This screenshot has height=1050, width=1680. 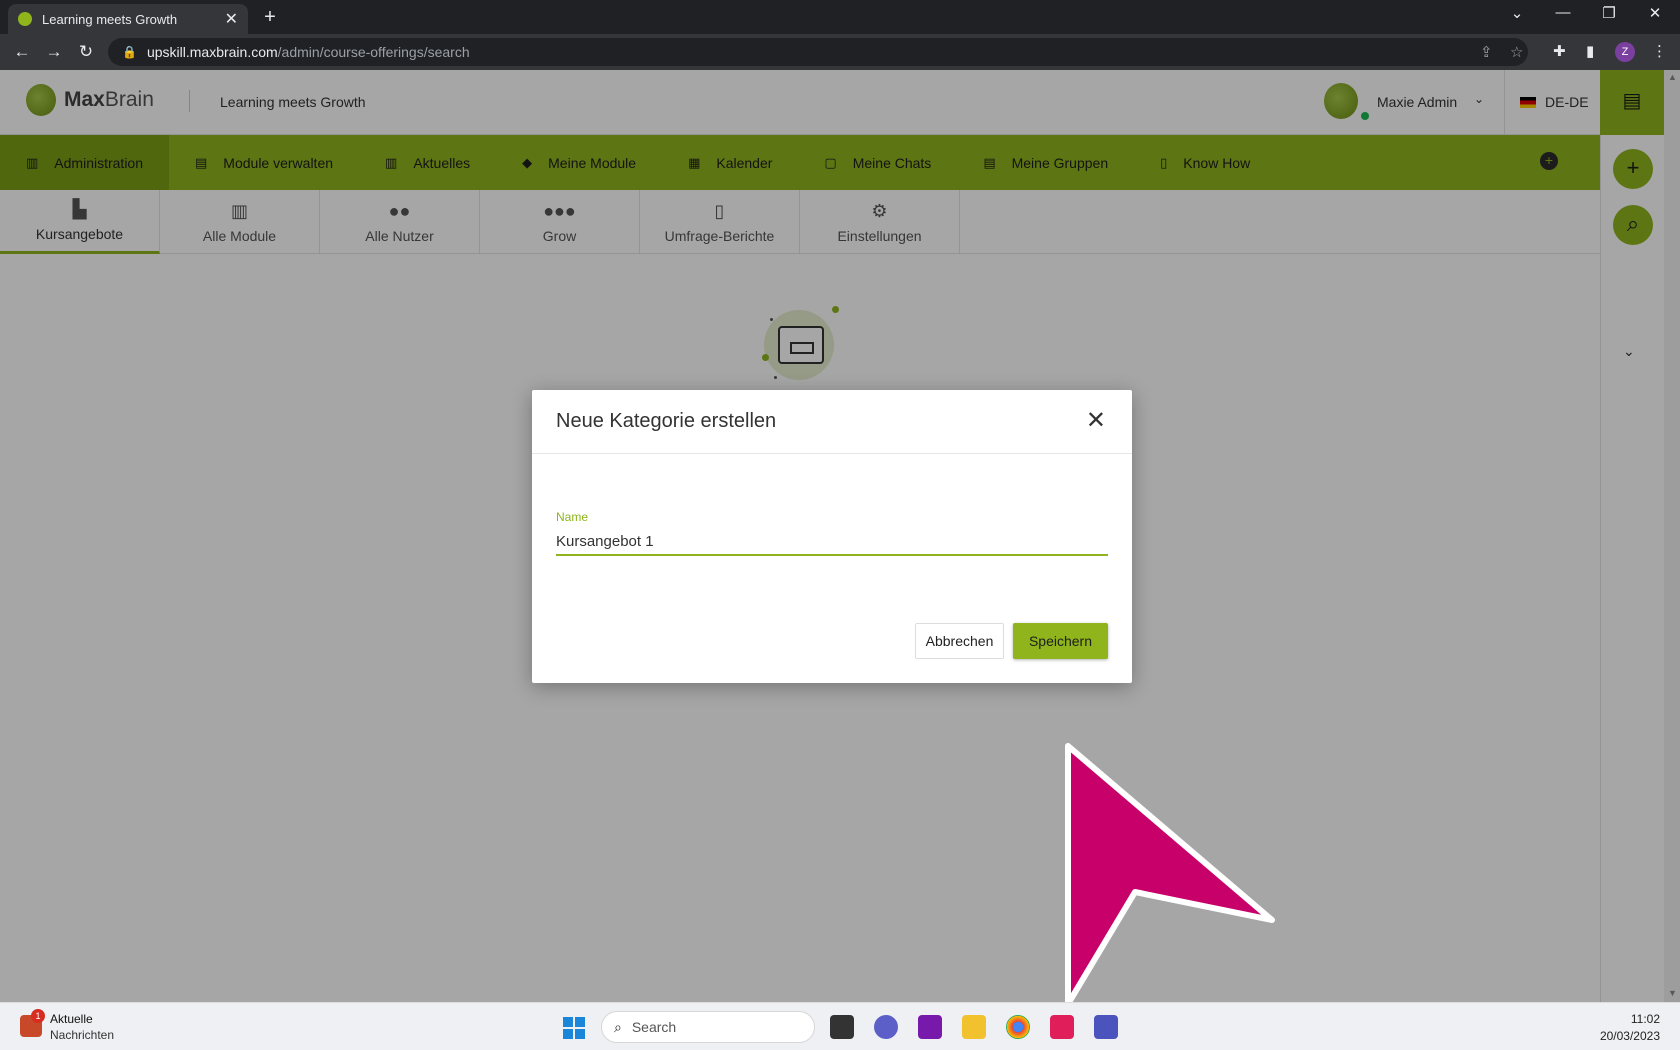 I want to click on dialog-header: Neue Kategorie erstellen ✕, so click(x=832, y=422).